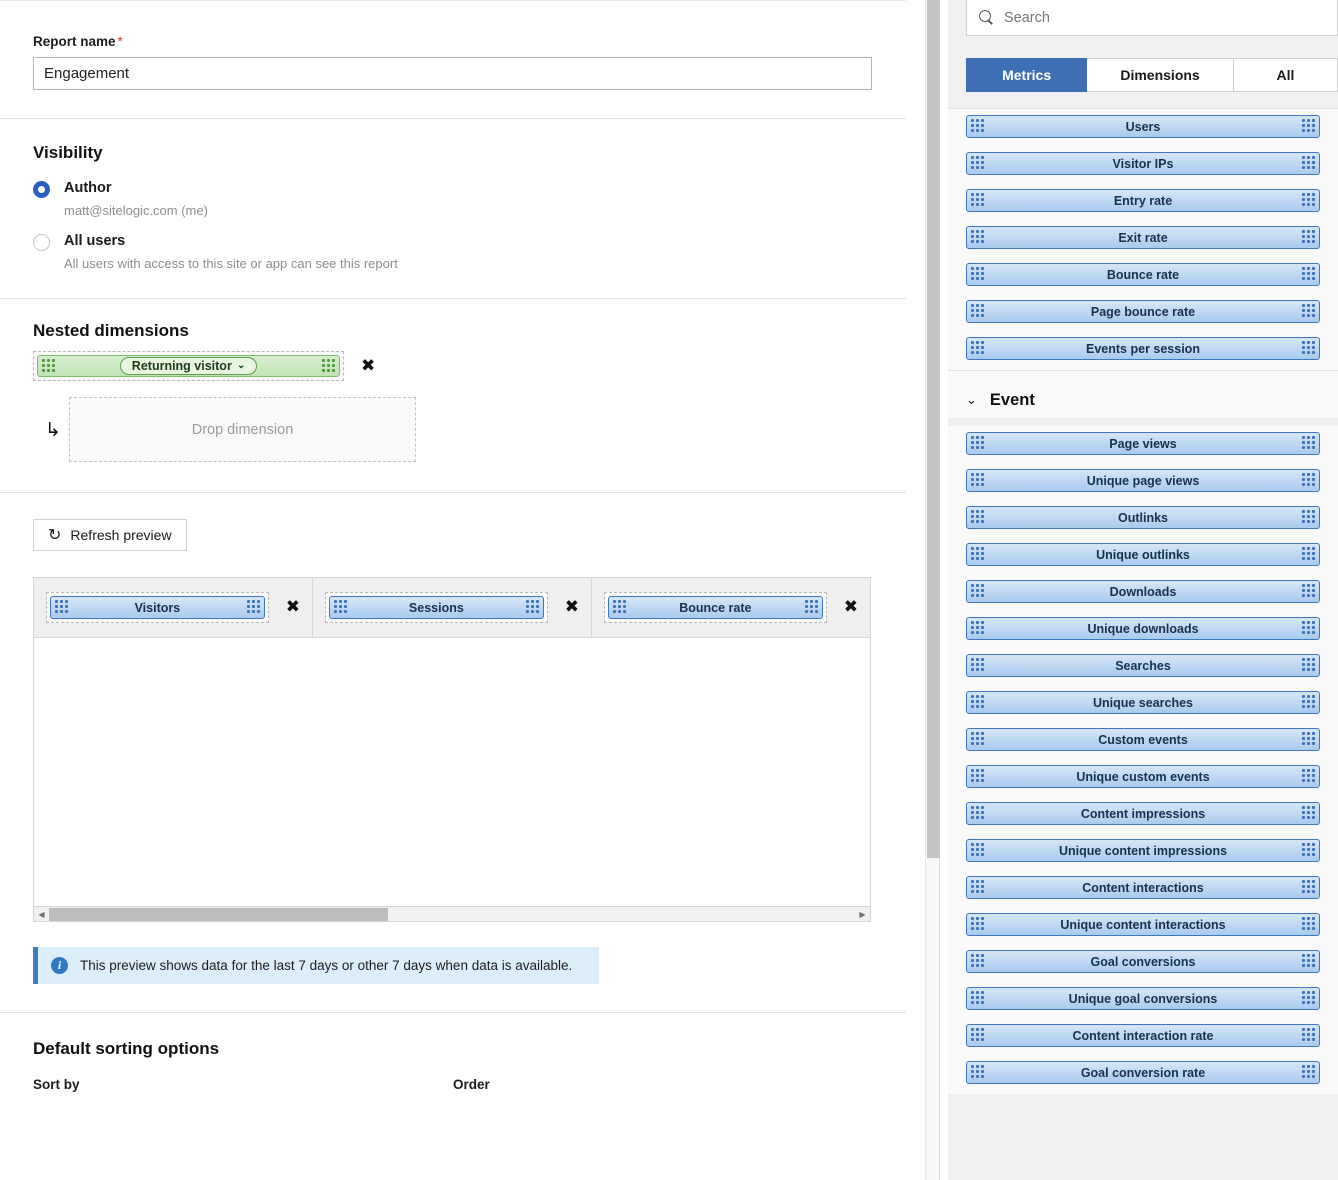  Describe the element at coordinates (862, 914) in the screenshot. I see `scroll-right-arrow-icon: ▶` at that location.